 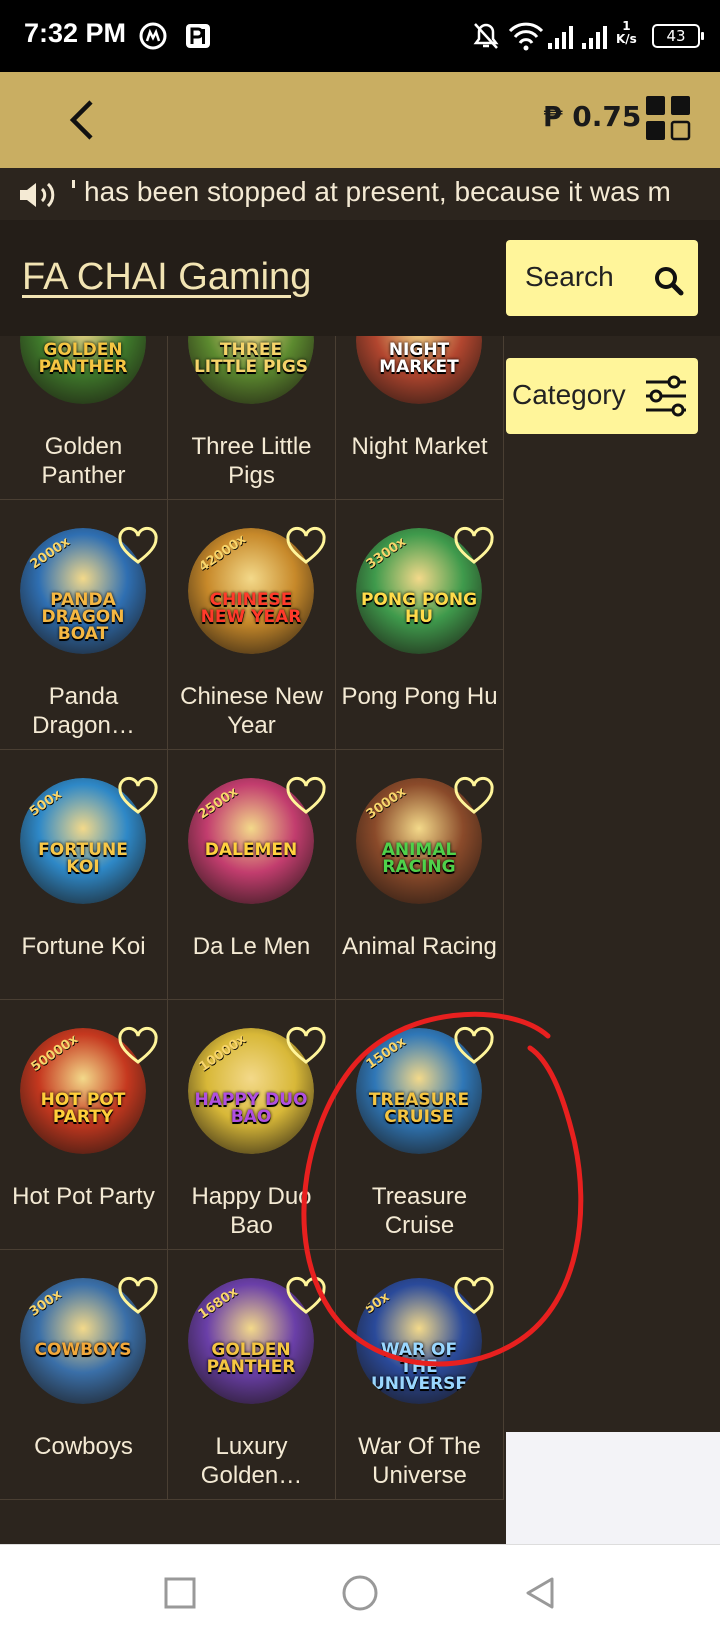 I want to click on game-logo-text: NIGHT MARKET, so click(x=419, y=358).